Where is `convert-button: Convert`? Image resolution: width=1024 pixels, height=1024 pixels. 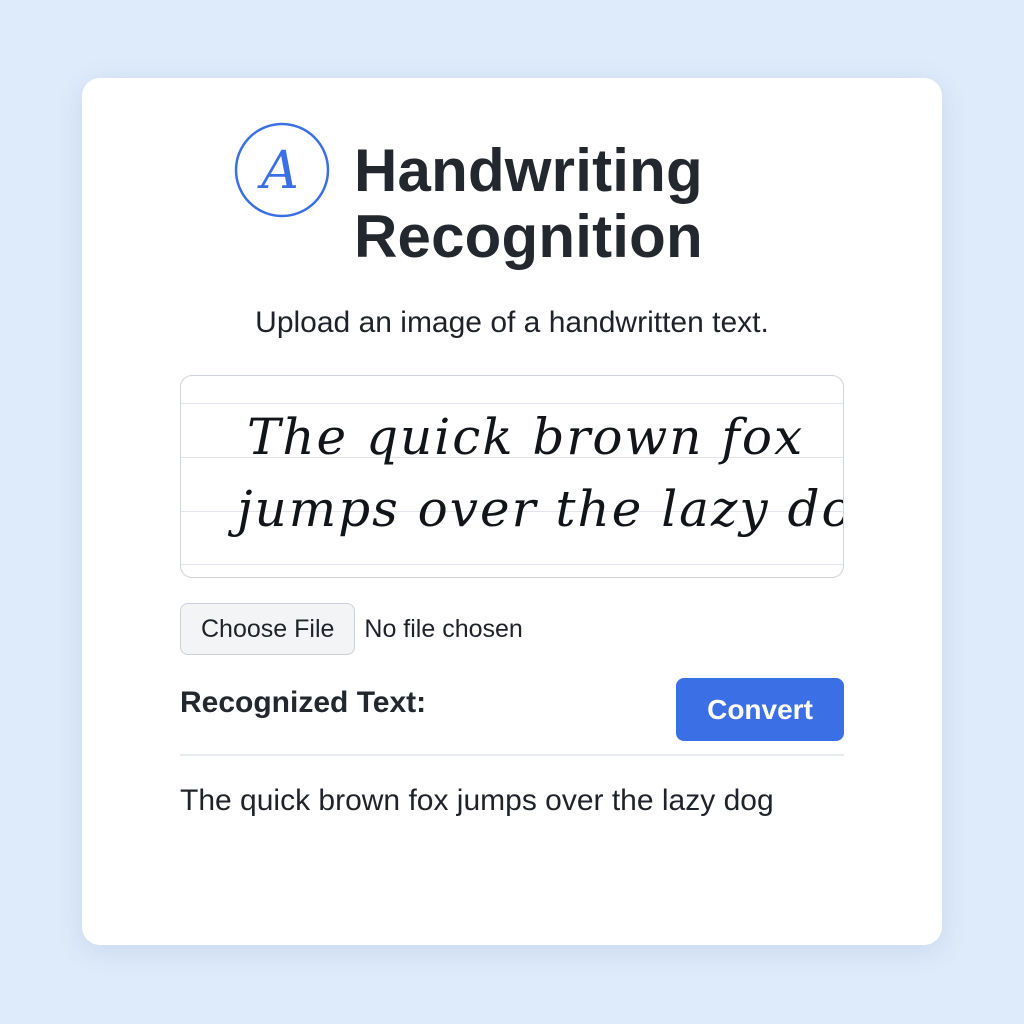 convert-button: Convert is located at coordinates (760, 709).